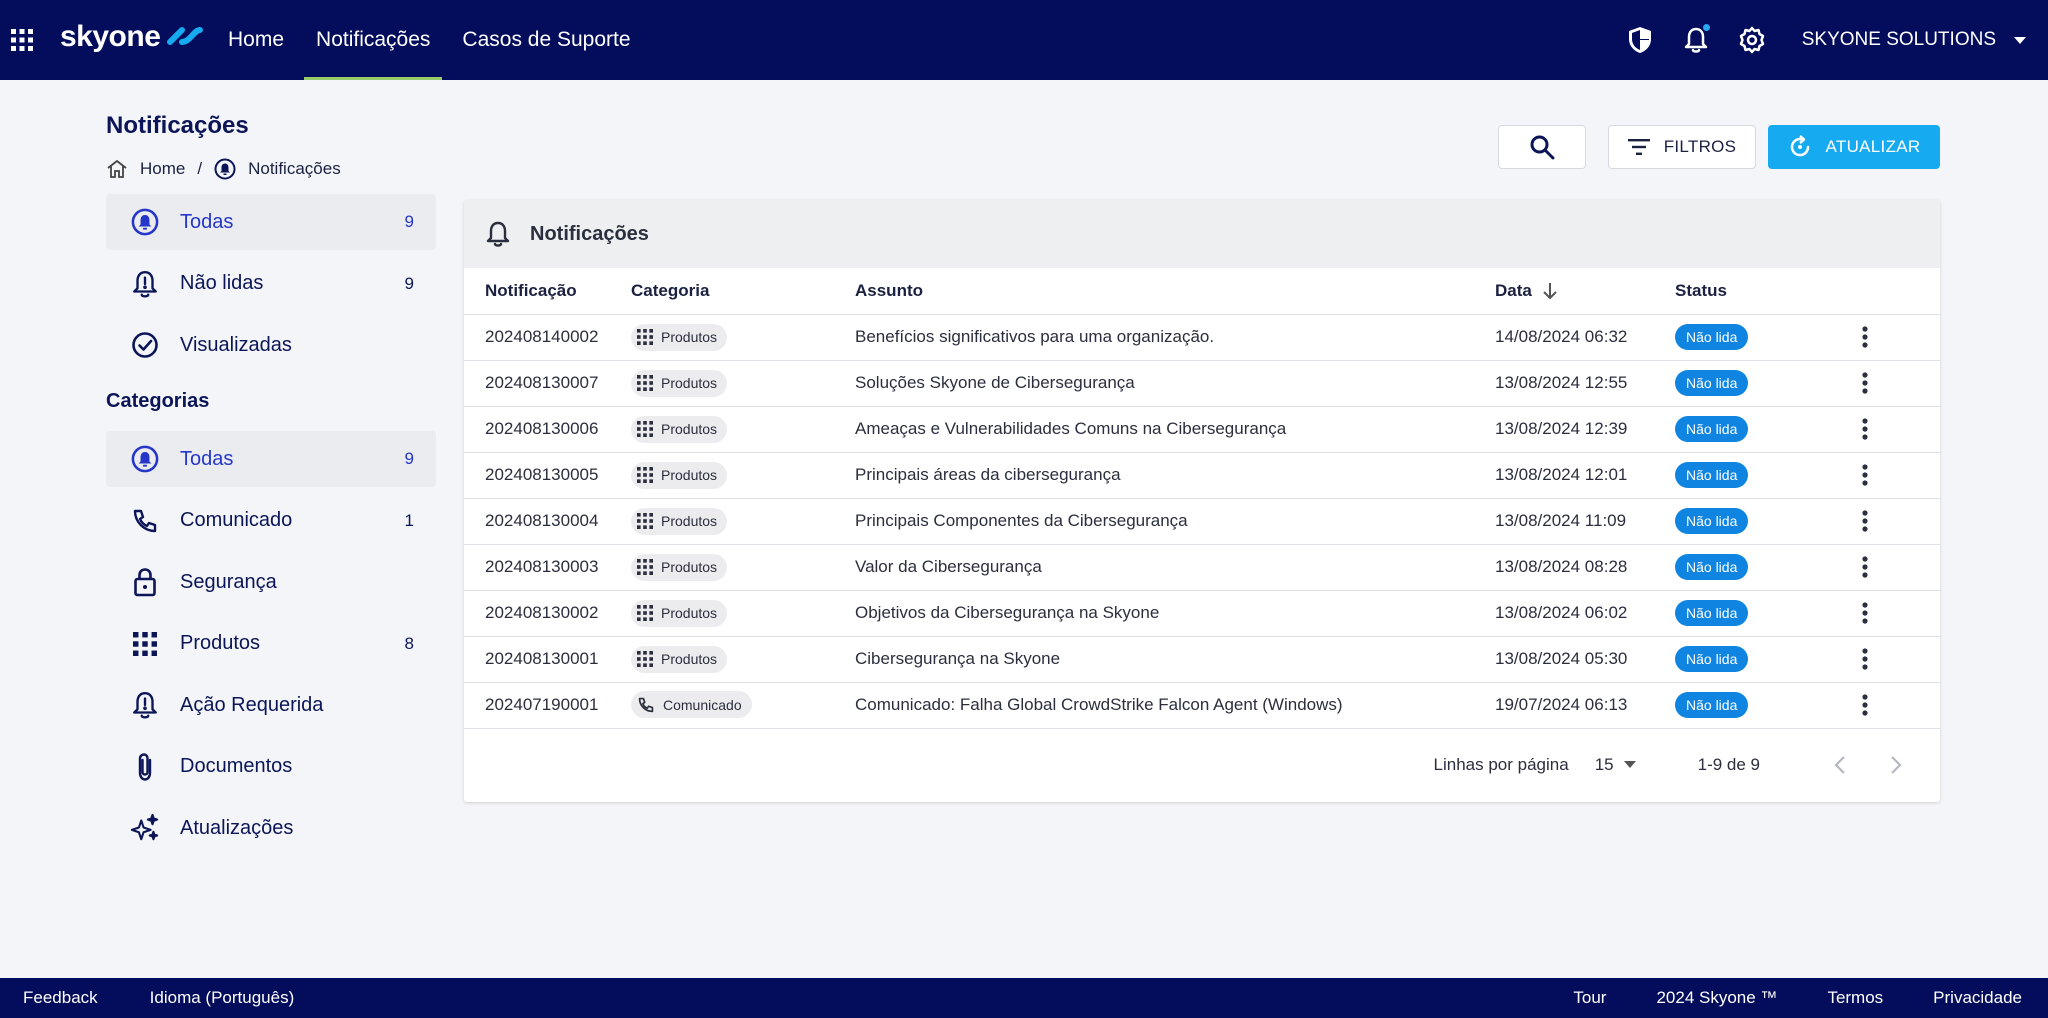 The image size is (2048, 1018). I want to click on refresh-button: ATUALIZAR, so click(1854, 147).